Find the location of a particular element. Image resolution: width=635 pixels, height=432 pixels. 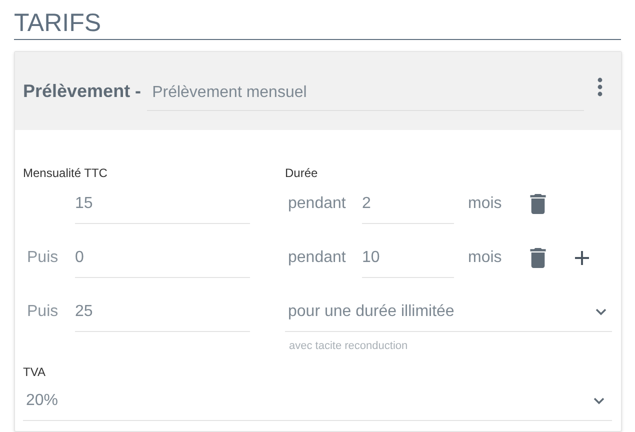

duration-select: pour une durée illimitée is located at coordinates (448, 312).